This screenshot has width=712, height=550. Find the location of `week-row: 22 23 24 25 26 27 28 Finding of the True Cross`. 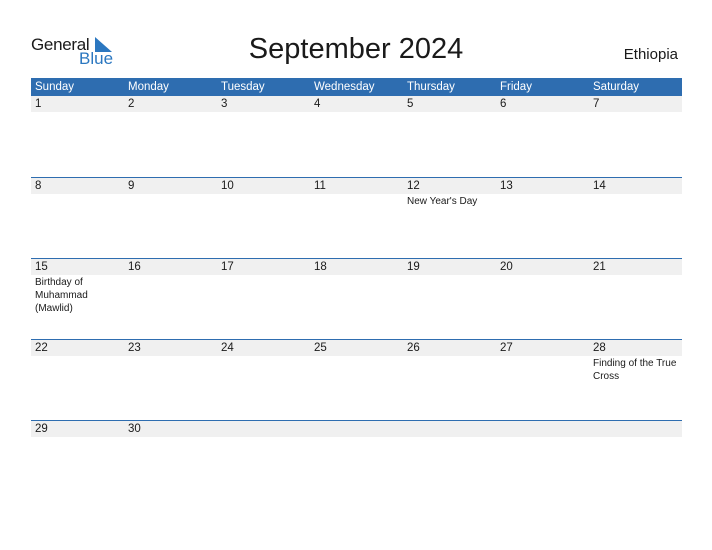

week-row: 22 23 24 25 26 27 28 Finding of the True Cross is located at coordinates (356, 379).